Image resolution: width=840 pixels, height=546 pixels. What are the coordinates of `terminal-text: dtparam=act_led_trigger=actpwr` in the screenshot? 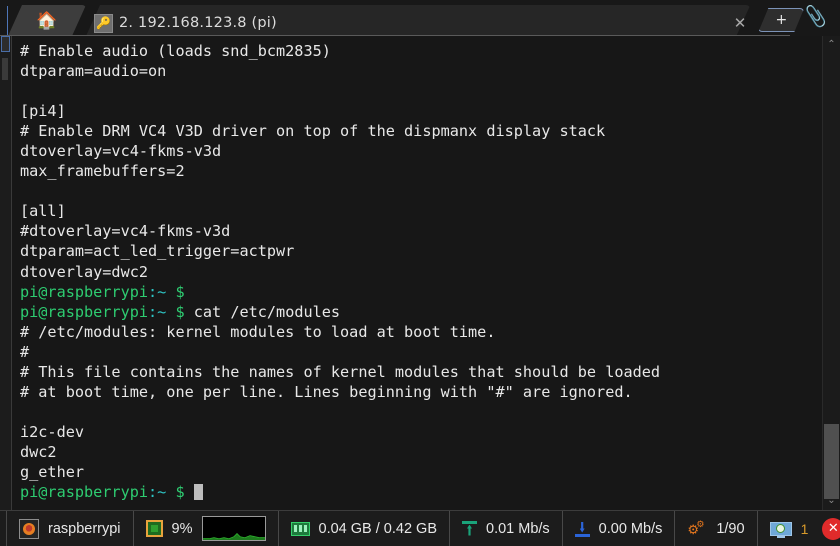 It's located at (157, 251).